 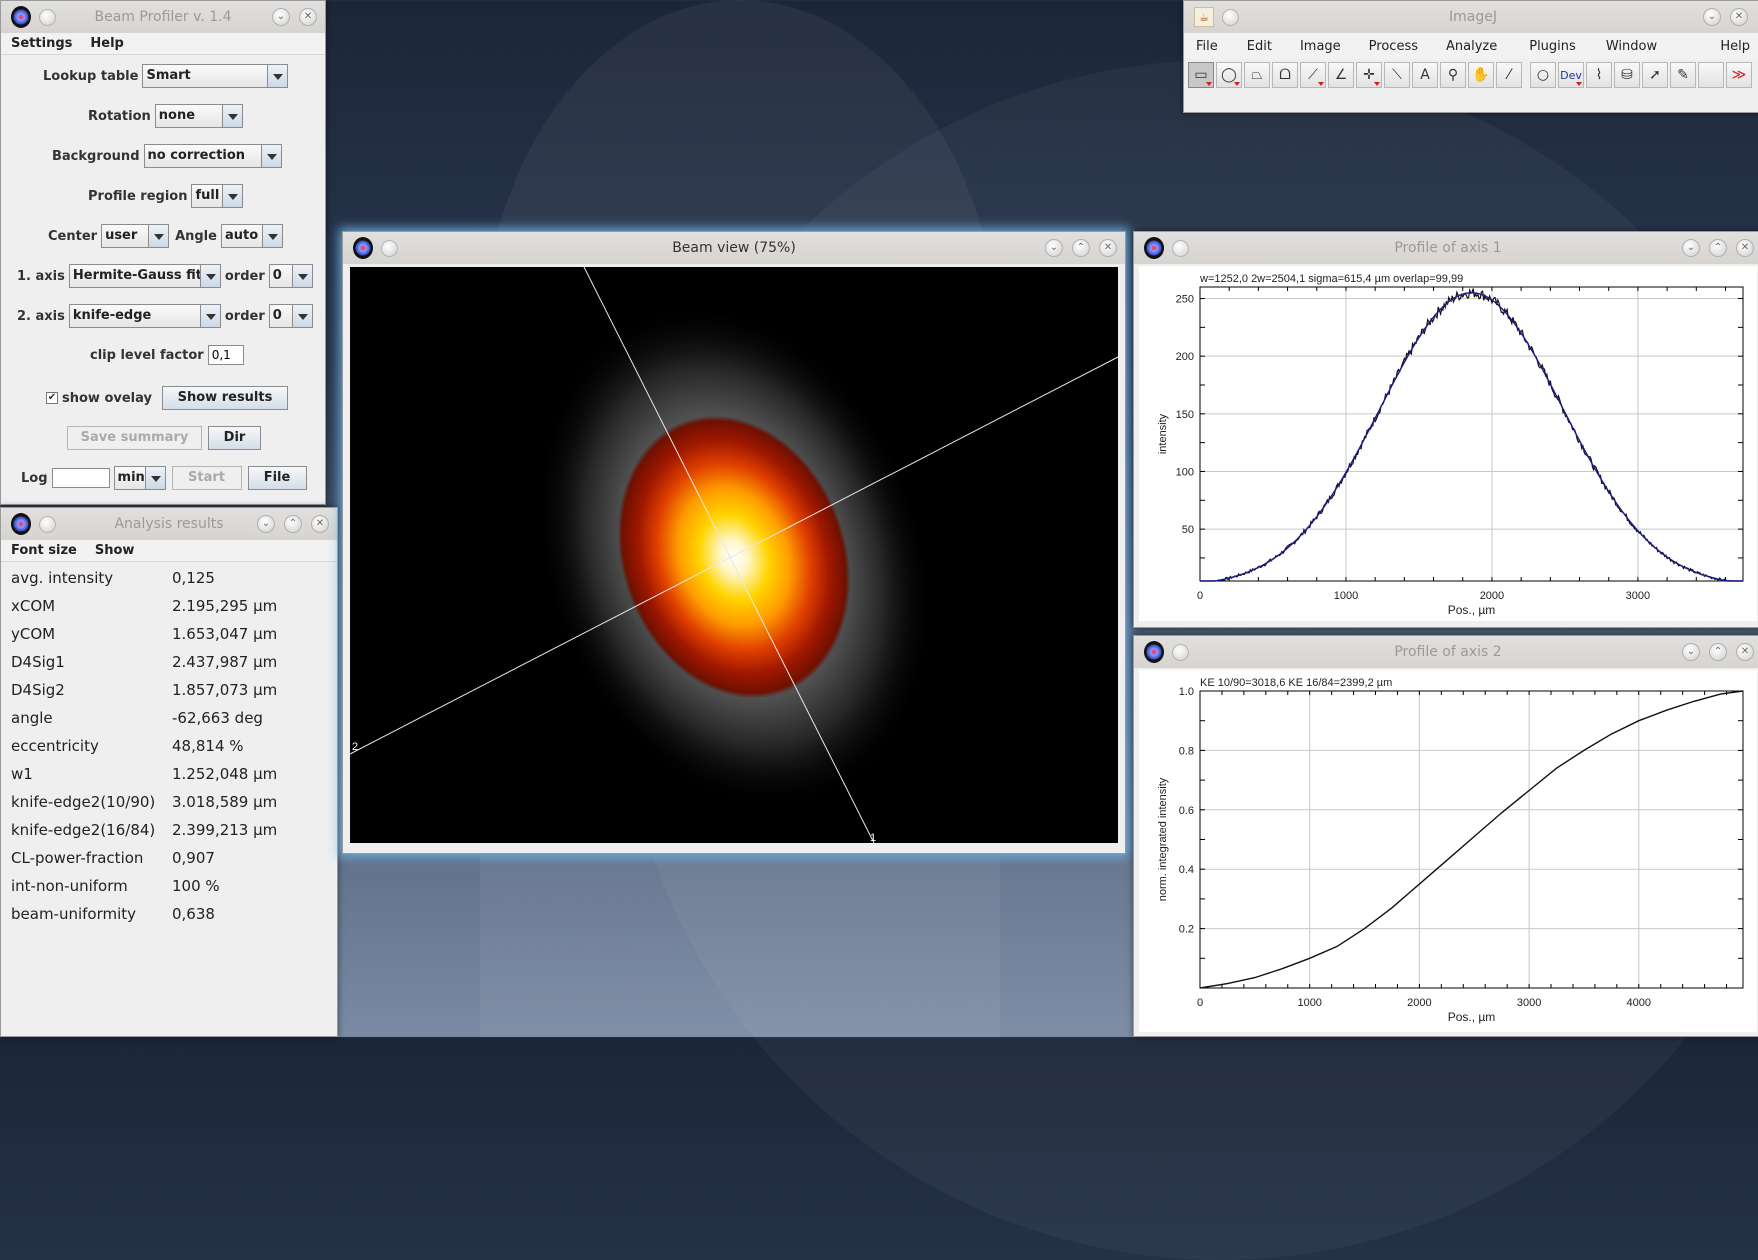 I want to click on menu-font-size: Font size, so click(x=44, y=550).